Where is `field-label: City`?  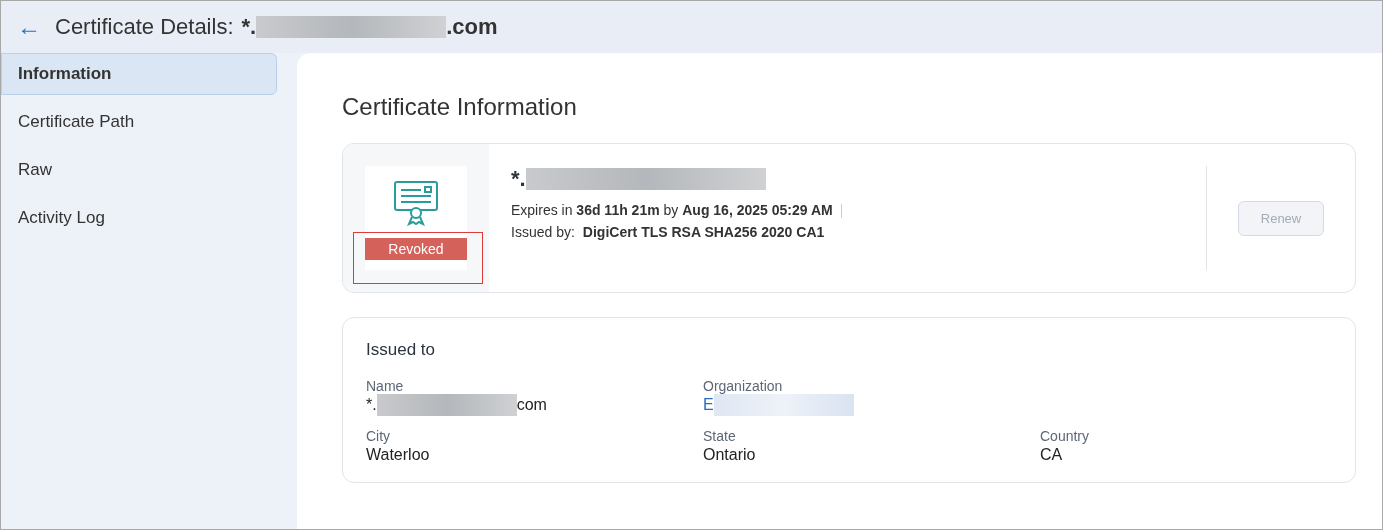
field-label: City is located at coordinates (379, 436).